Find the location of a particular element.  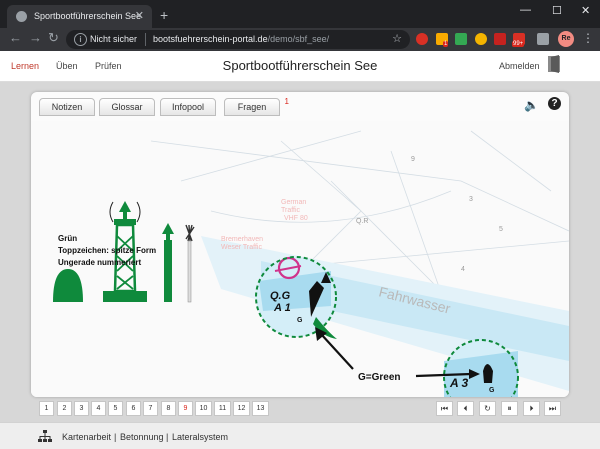

url-host: bootsfuehrerschein-portal.de is located at coordinates (210, 39).